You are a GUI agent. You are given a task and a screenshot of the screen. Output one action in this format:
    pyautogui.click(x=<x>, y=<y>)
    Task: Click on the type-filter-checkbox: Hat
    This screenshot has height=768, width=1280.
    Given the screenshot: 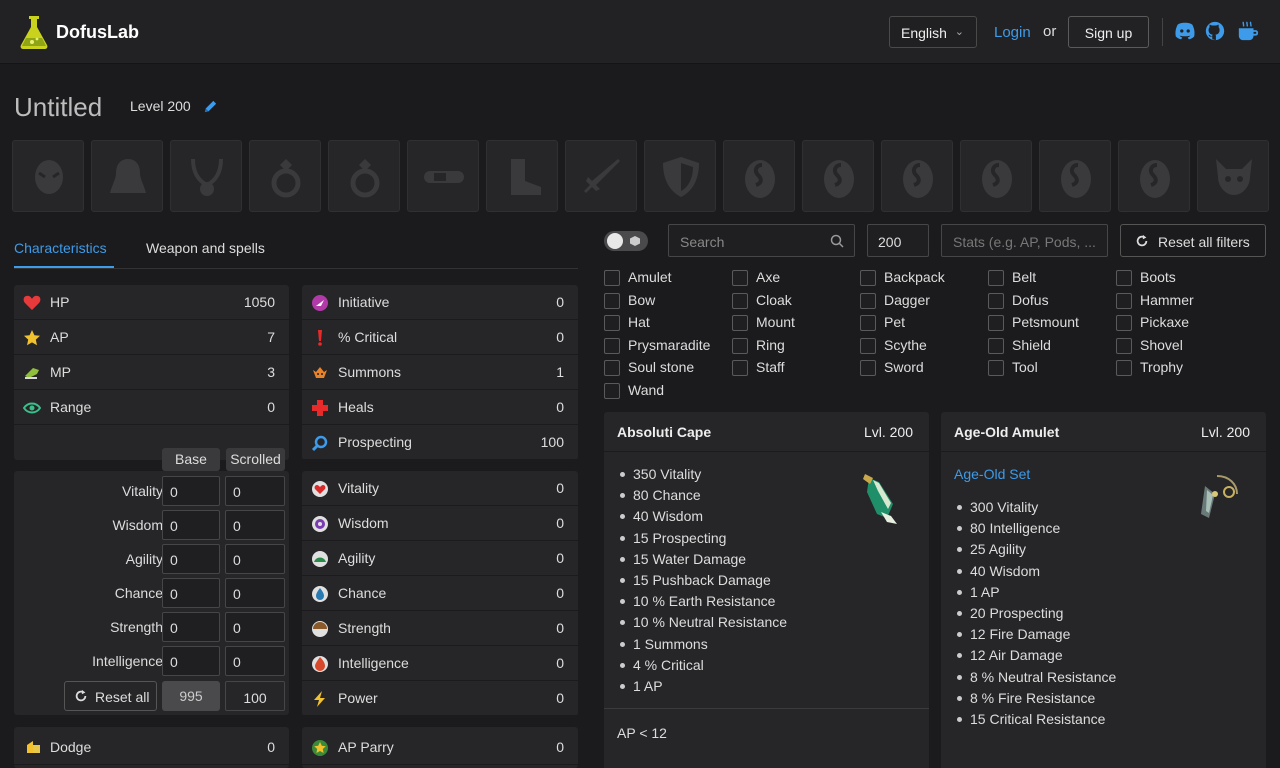 What is the action you would take?
    pyautogui.click(x=627, y=322)
    